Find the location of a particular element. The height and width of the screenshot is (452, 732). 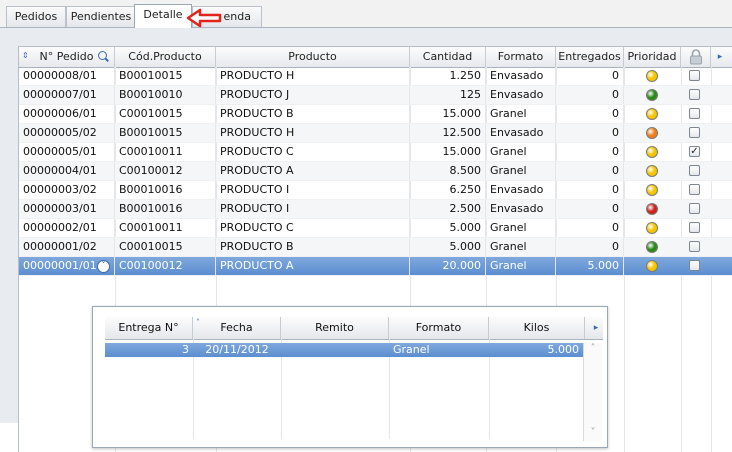

priority-orange-icon is located at coordinates (652, 133).